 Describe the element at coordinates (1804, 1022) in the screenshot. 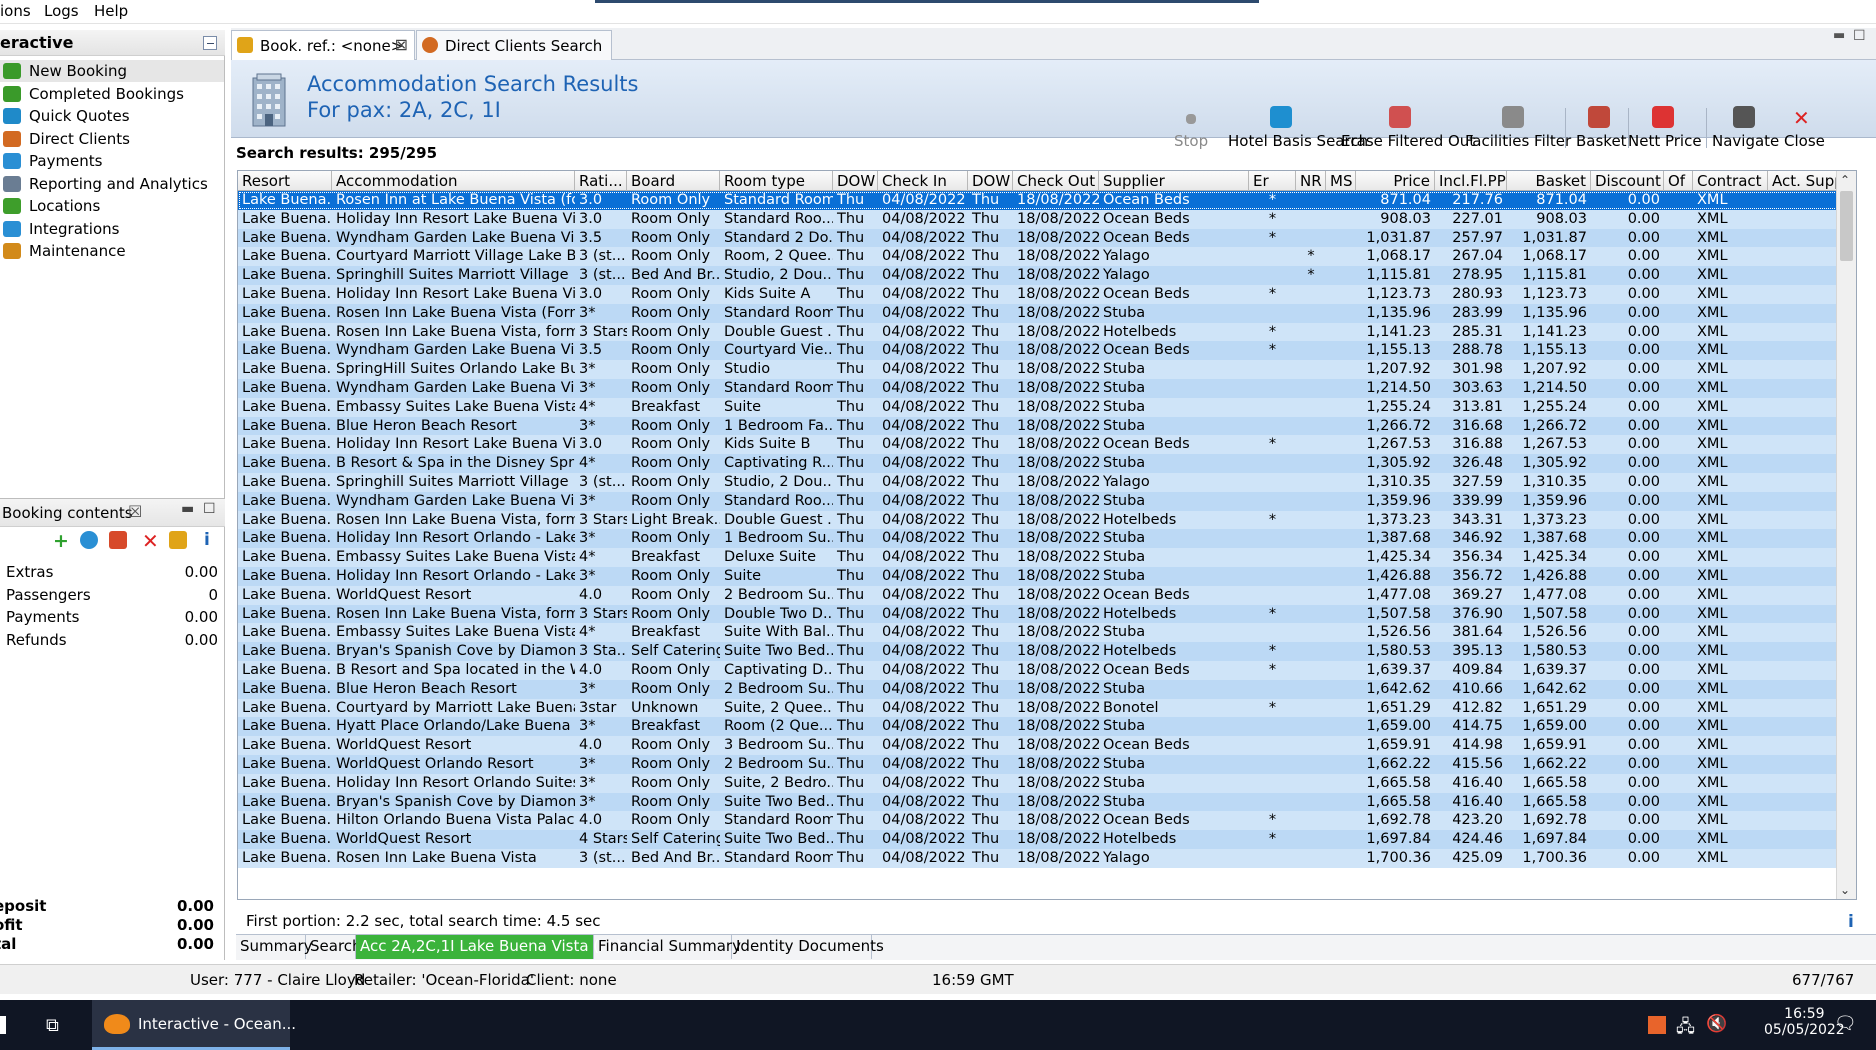

I see `taskbar-clock: 16:59 05/05/2022` at that location.